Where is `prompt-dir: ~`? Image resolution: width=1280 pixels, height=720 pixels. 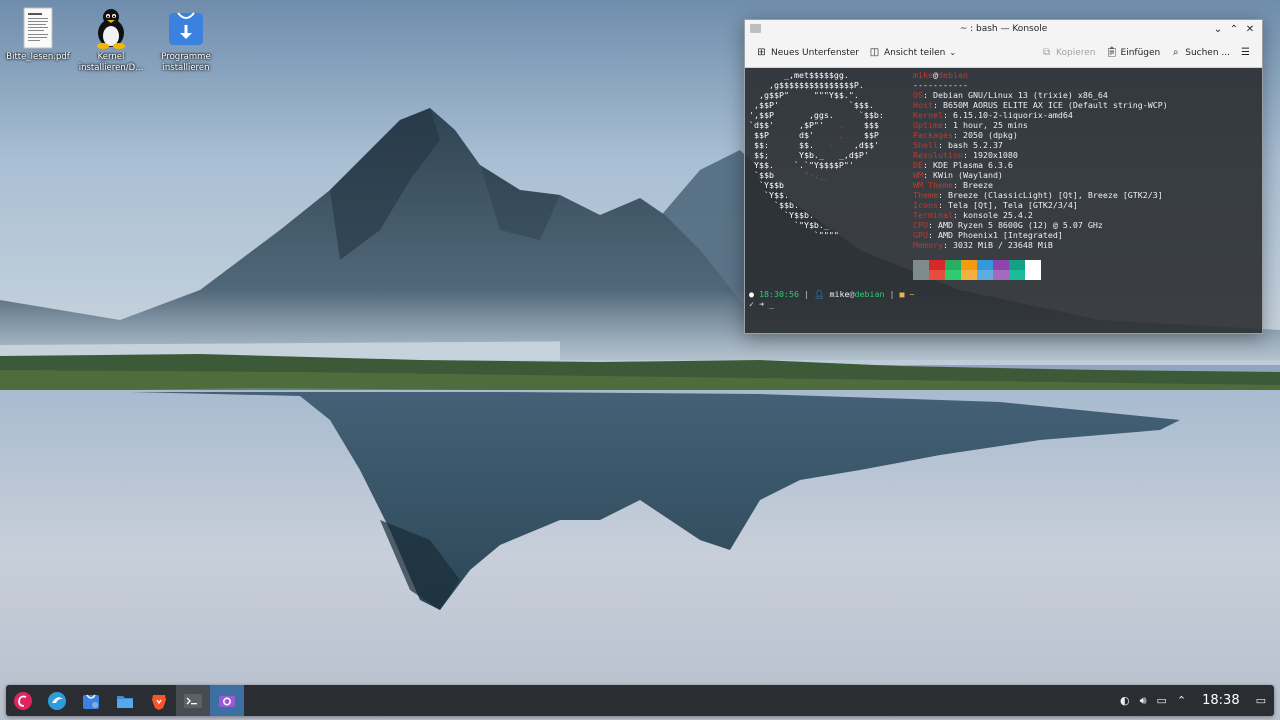
prompt-dir: ~ is located at coordinates (912, 294).